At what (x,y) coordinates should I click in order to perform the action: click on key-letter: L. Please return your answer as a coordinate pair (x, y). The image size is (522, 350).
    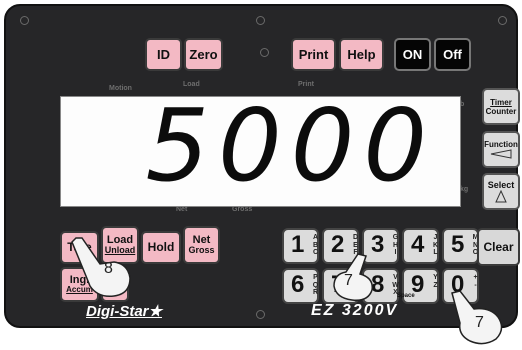
    Looking at the image, I should click on (435, 252).